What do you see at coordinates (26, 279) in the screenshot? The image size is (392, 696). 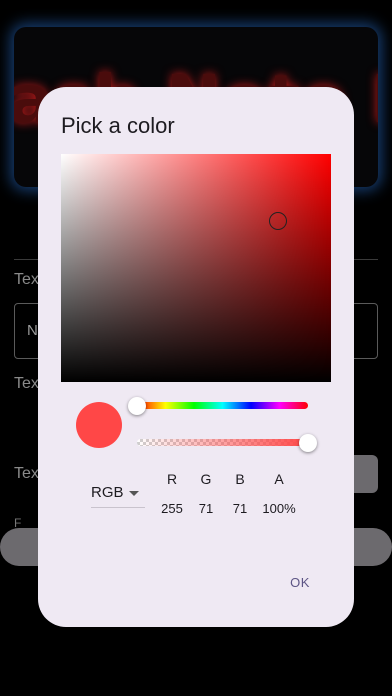 I see `text-label: Tex` at bounding box center [26, 279].